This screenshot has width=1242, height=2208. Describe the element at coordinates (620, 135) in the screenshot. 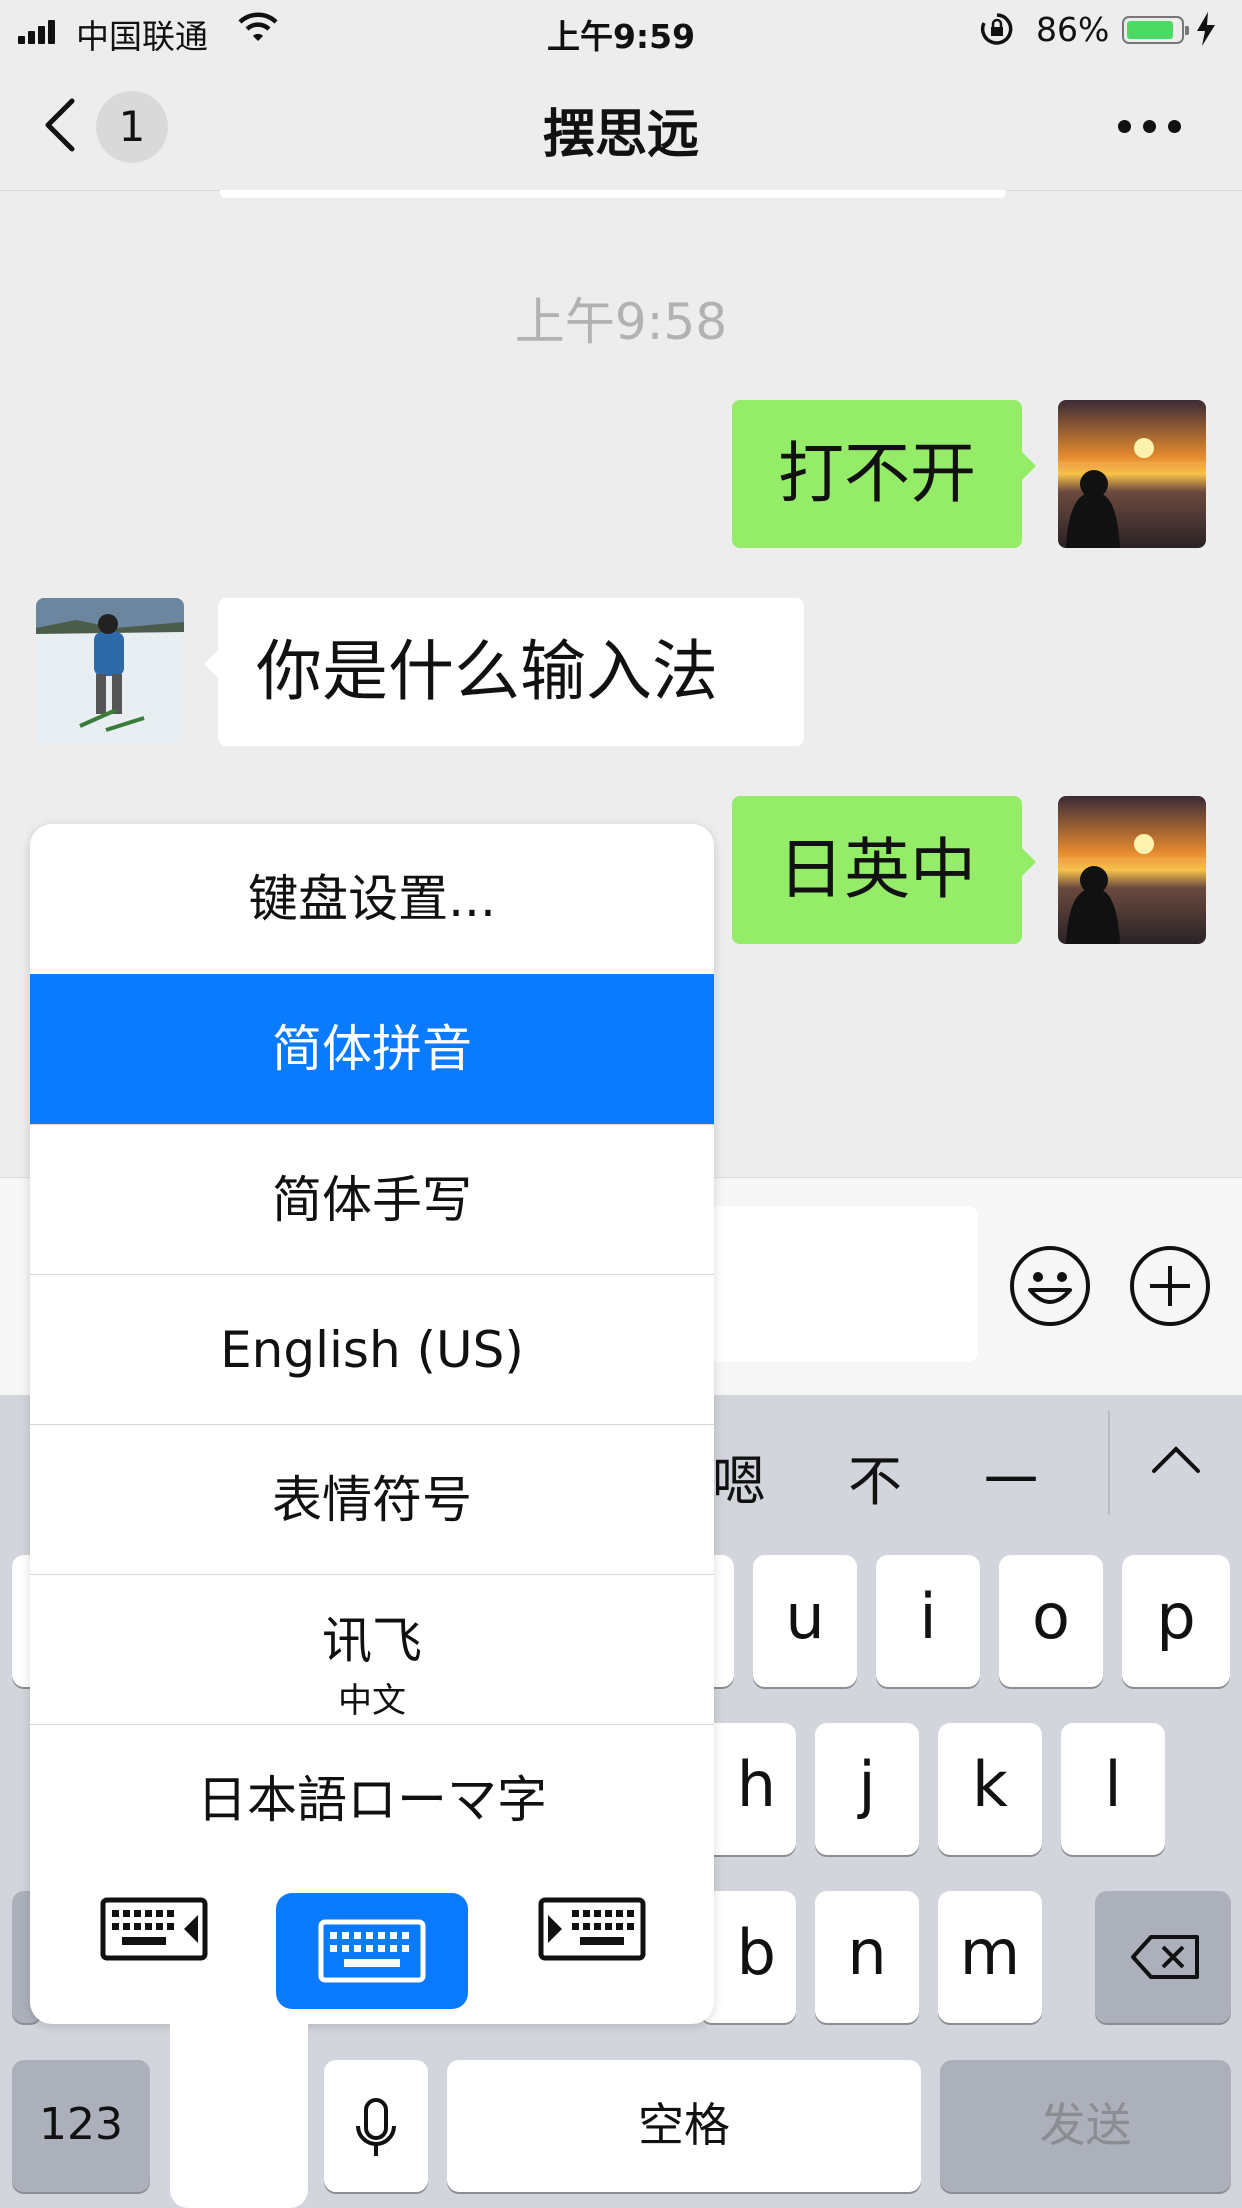

I see `page-title: 摆思远` at that location.